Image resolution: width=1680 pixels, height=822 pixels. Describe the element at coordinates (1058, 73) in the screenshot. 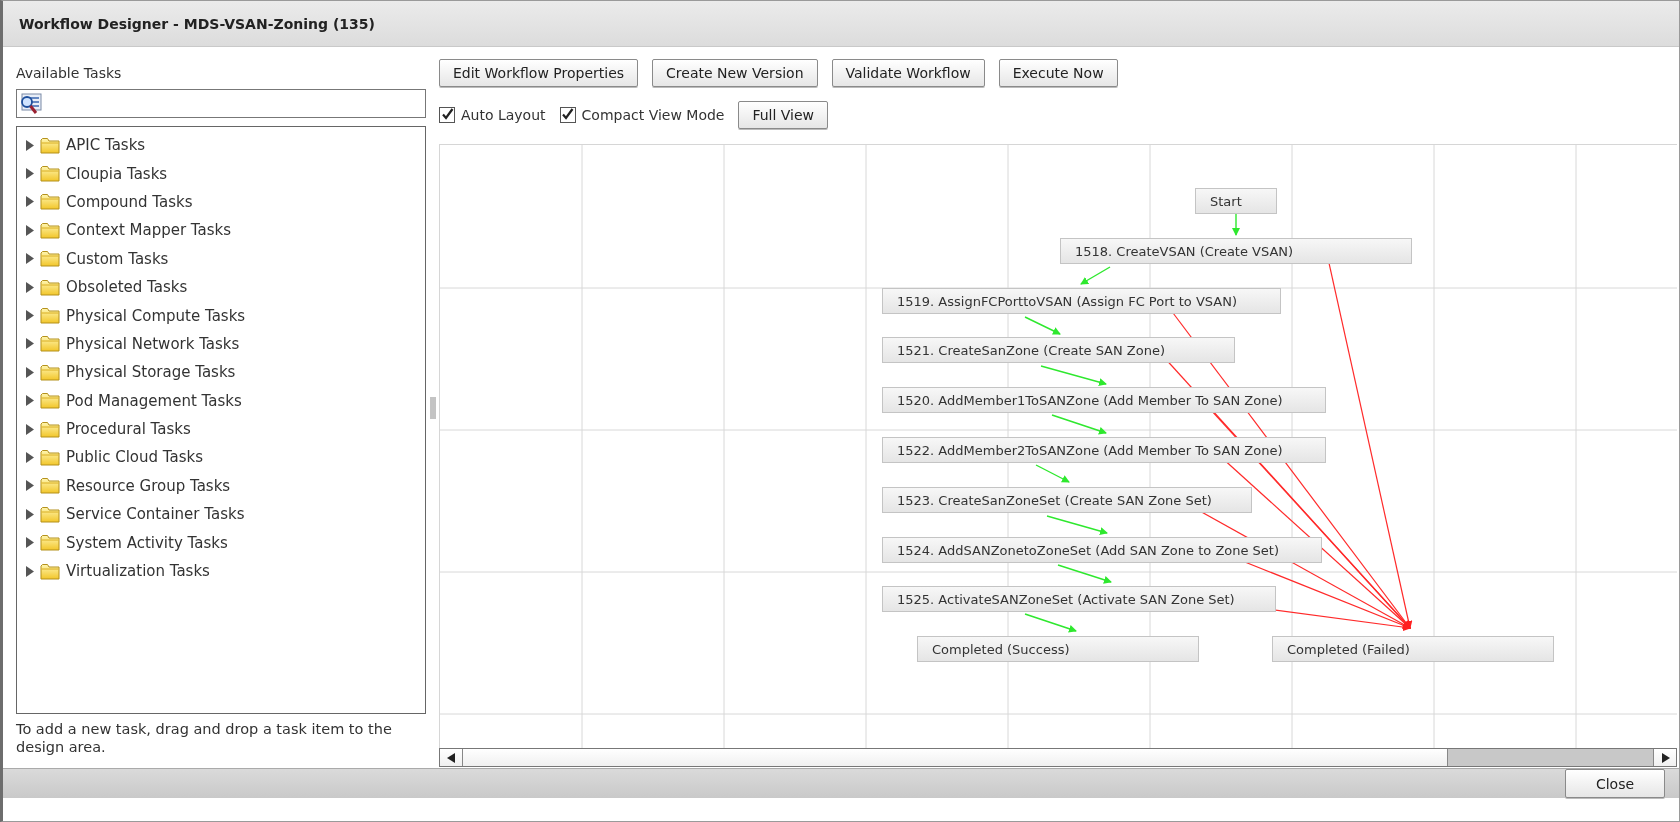

I see `toolbar-button: Execute Now` at that location.